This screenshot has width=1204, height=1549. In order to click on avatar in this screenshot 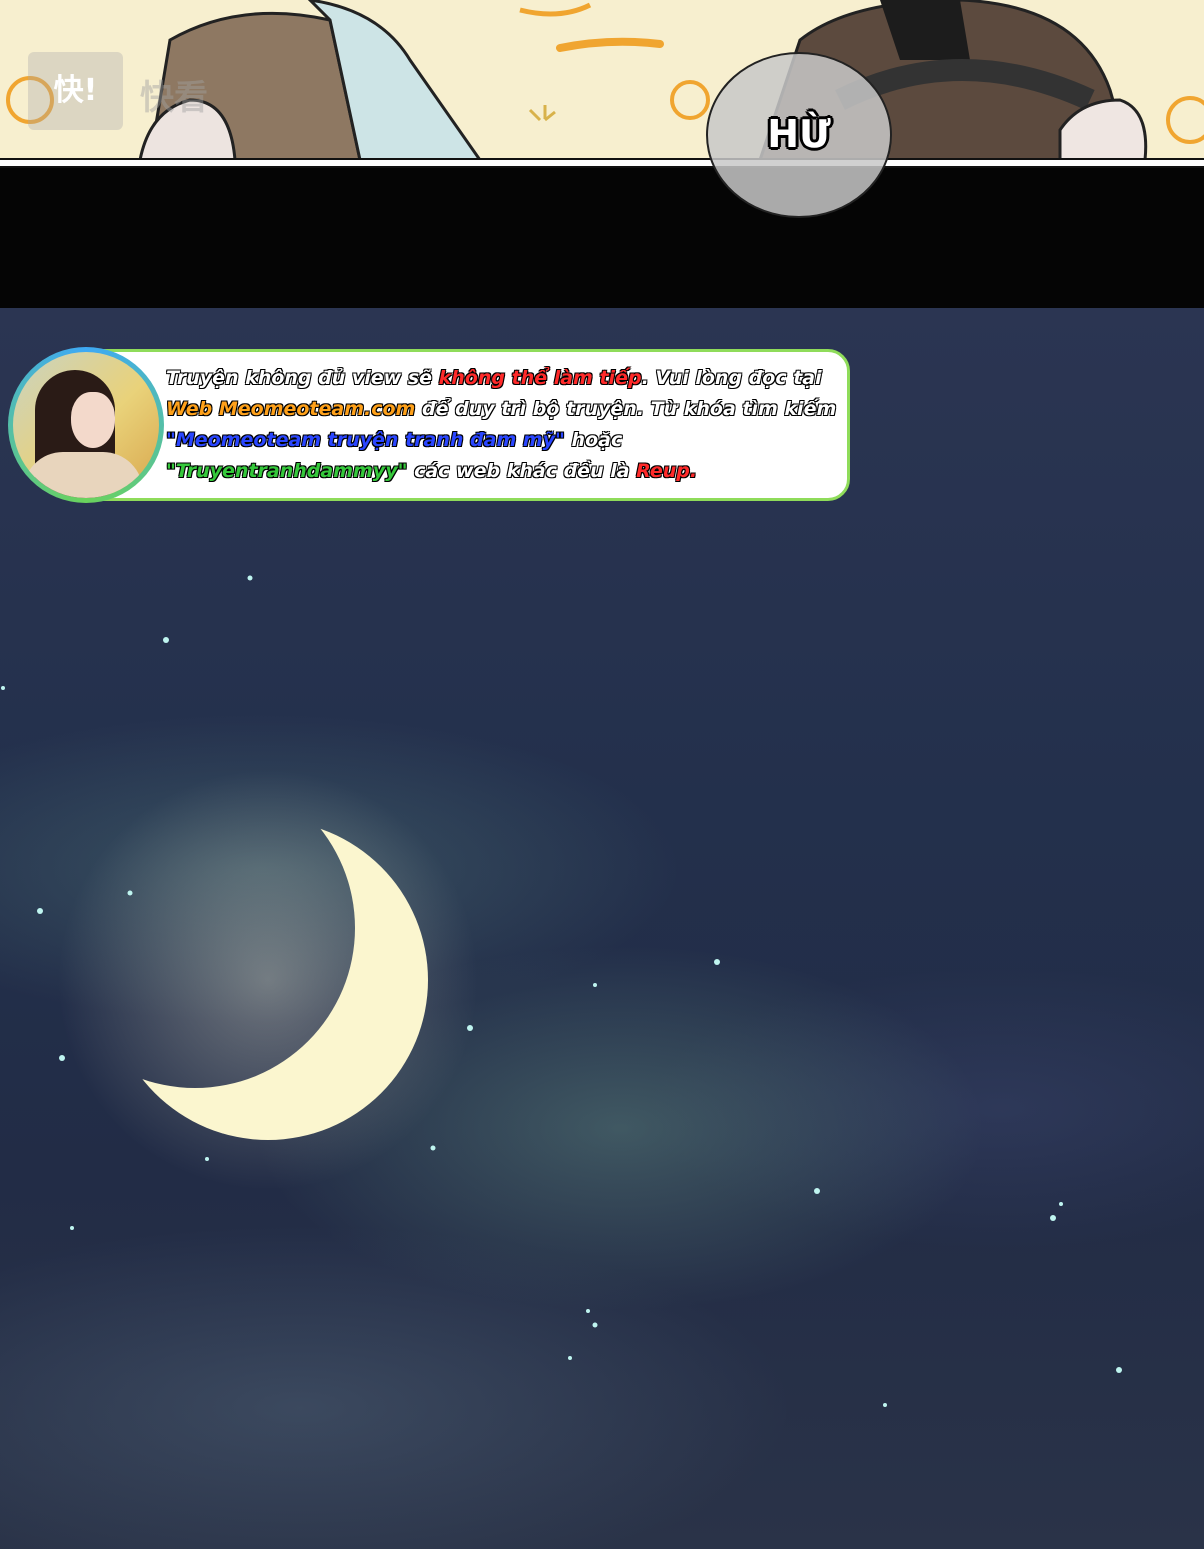, I will do `click(86, 425)`.